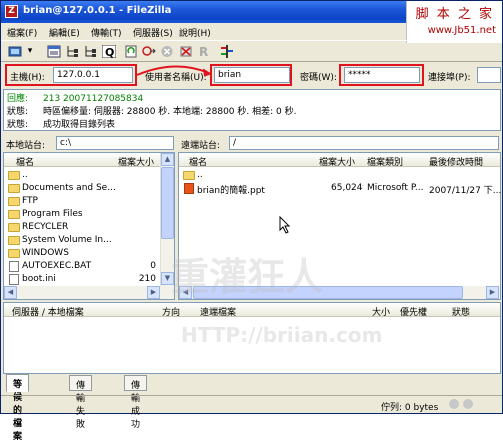 The width and height of the screenshot is (503, 442). Describe the element at coordinates (97, 10) in the screenshot. I see `window-title: brian@127.0.0.1 - FileZilla` at that location.